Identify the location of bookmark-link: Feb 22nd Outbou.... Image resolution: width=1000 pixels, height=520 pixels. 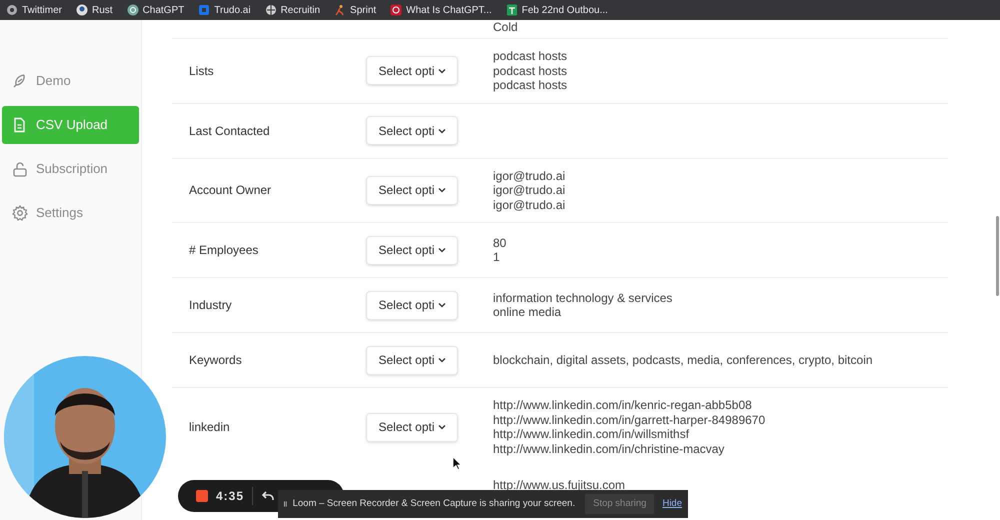
(557, 10).